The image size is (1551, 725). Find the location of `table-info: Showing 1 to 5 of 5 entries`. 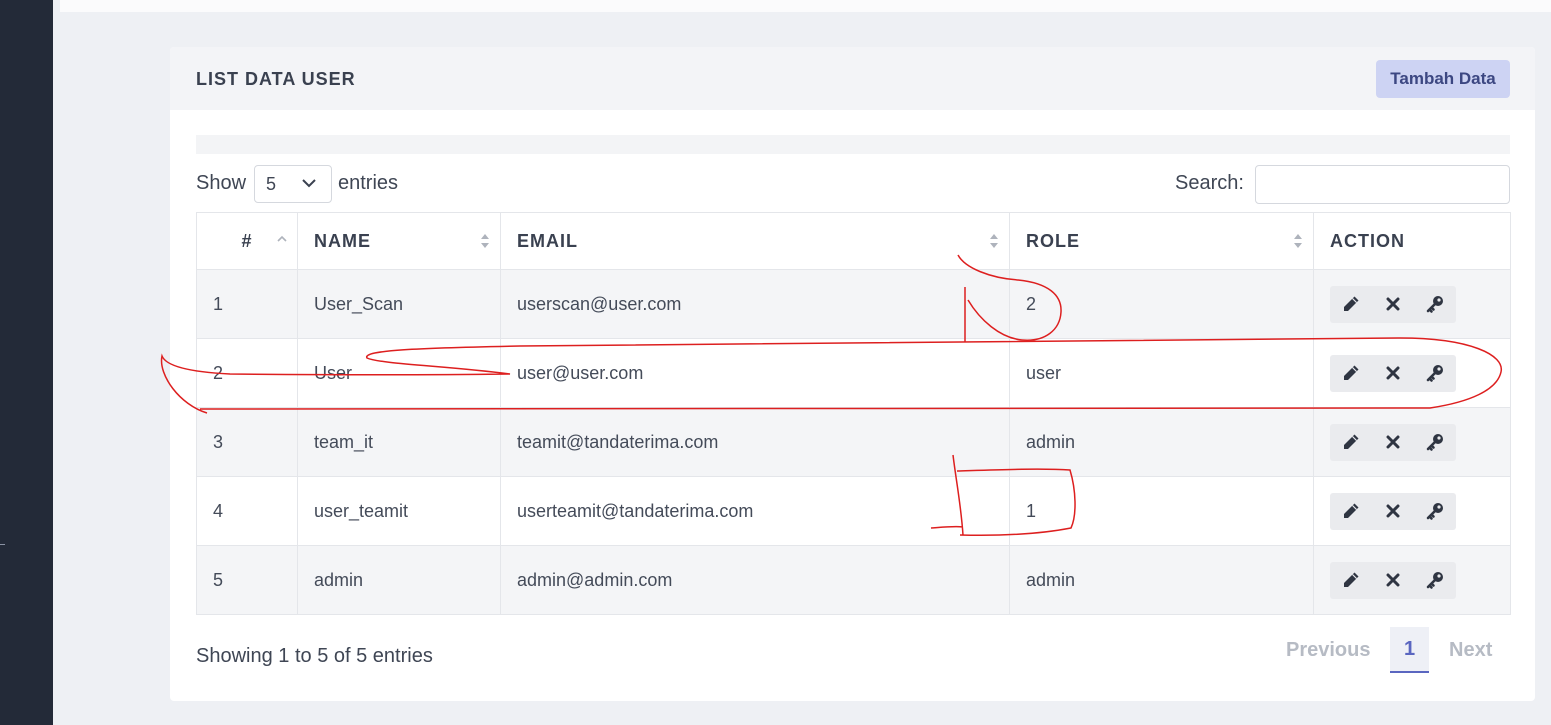

table-info: Showing 1 to 5 of 5 entries is located at coordinates (314, 656).